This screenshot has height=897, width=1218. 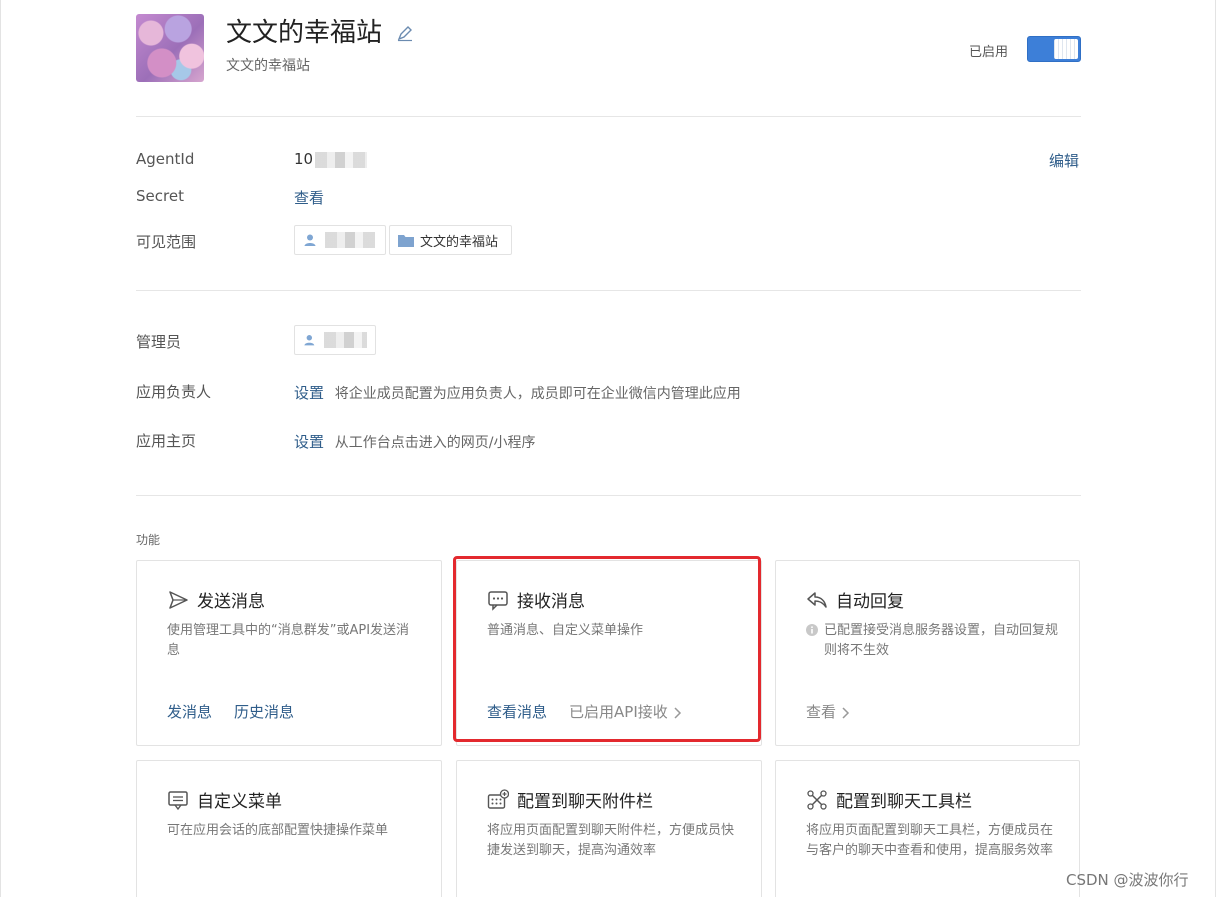 What do you see at coordinates (304, 33) in the screenshot?
I see `app-name: 文文的幸福站` at bounding box center [304, 33].